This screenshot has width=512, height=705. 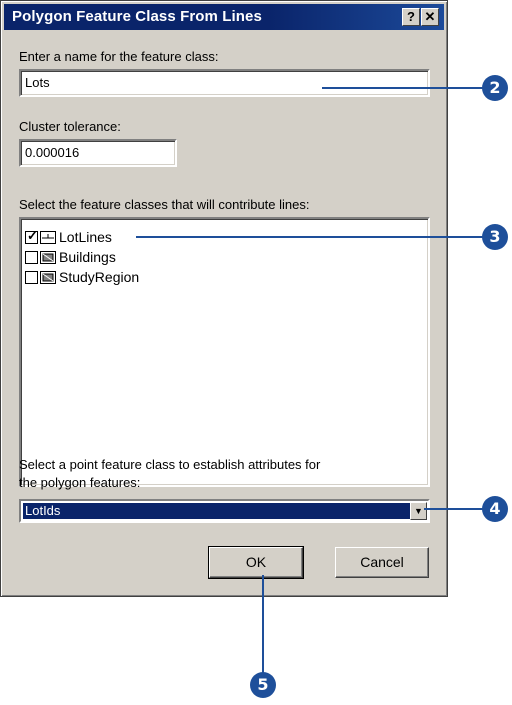 I want to click on close-button: ✕, so click(x=430, y=17).